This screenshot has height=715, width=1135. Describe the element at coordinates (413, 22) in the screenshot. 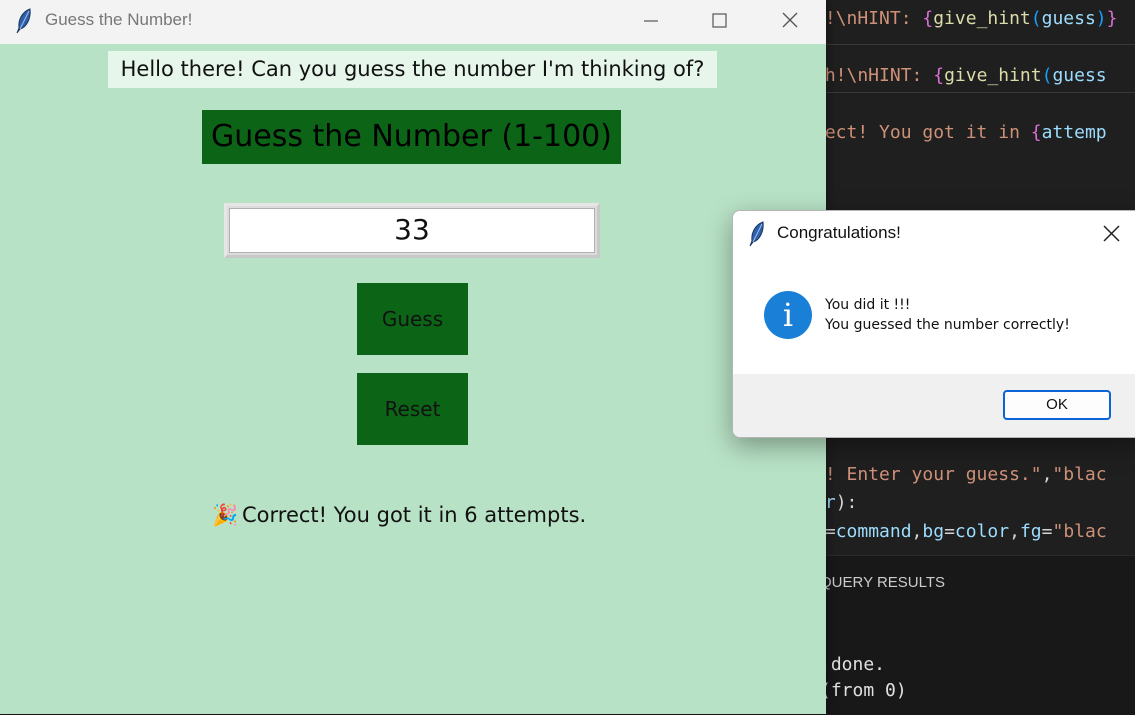

I see `window-titlebar: Guess the Number!` at that location.